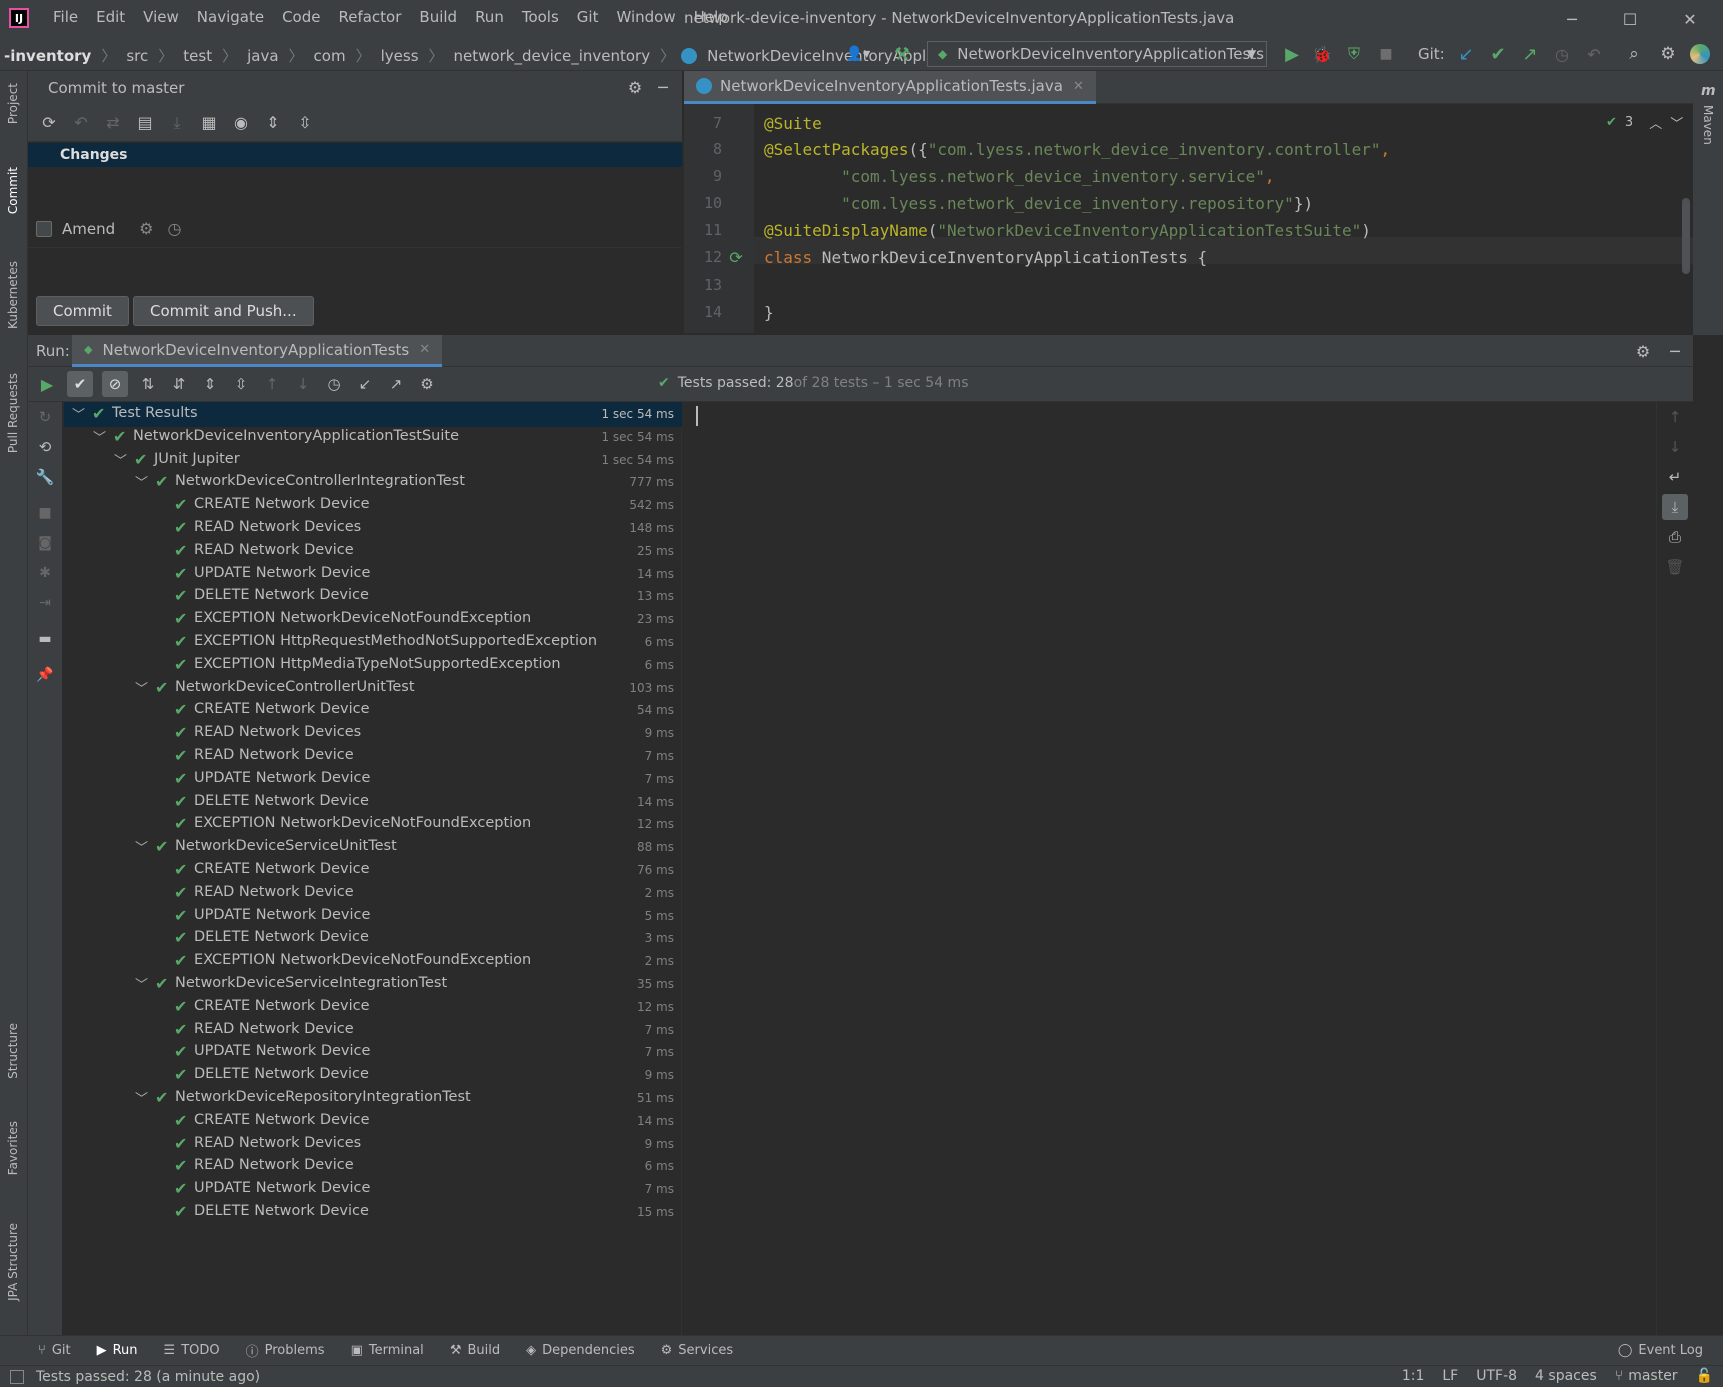  Describe the element at coordinates (697, 1350) in the screenshot. I see `tool-services: ⚙ Services` at that location.